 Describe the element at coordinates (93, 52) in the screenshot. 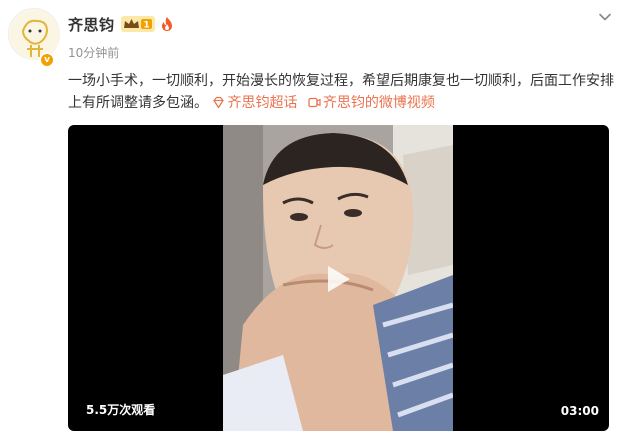

I see `timestamp: 10分钟前` at that location.